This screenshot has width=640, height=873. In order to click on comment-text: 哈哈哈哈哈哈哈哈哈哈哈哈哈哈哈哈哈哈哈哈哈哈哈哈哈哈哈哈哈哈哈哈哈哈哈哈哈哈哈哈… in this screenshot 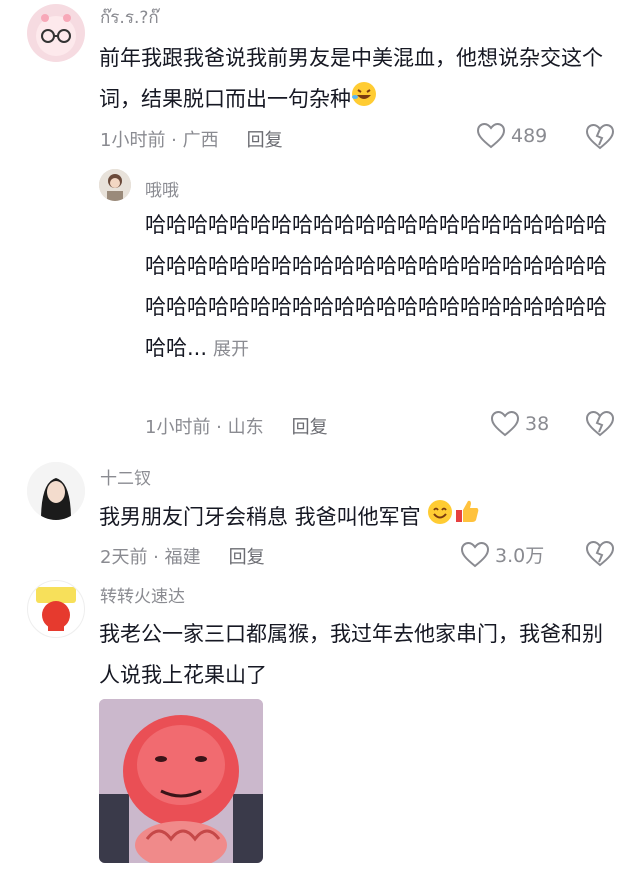, I will do `click(376, 287)`.